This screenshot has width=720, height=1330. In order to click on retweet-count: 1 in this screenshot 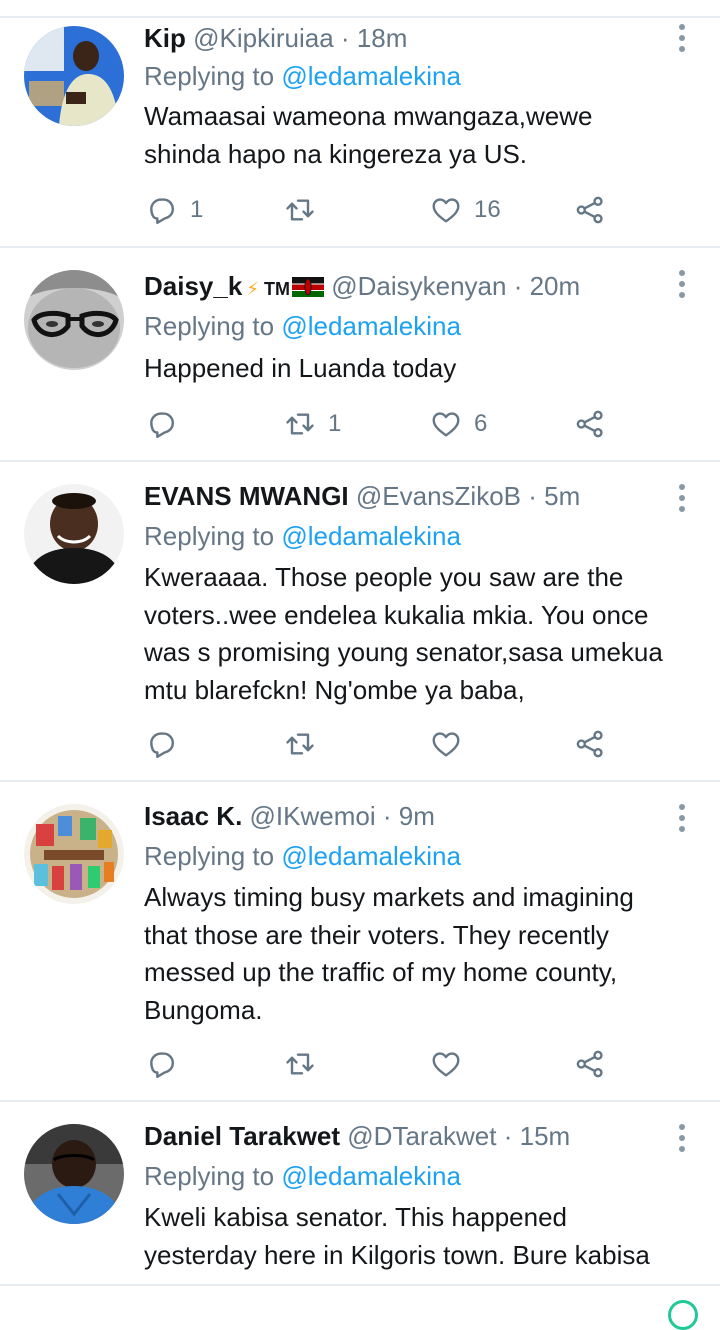, I will do `click(335, 423)`.